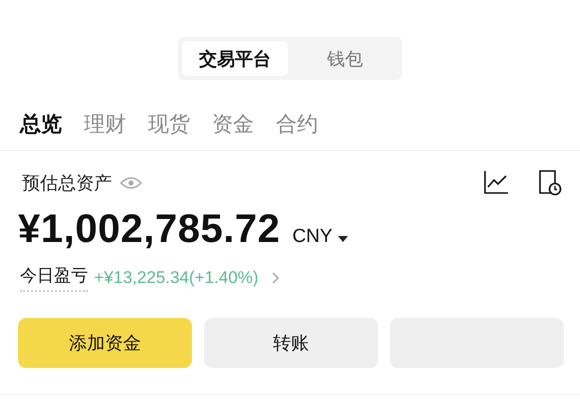 The width and height of the screenshot is (580, 415). I want to click on tab: 资金, so click(233, 124).